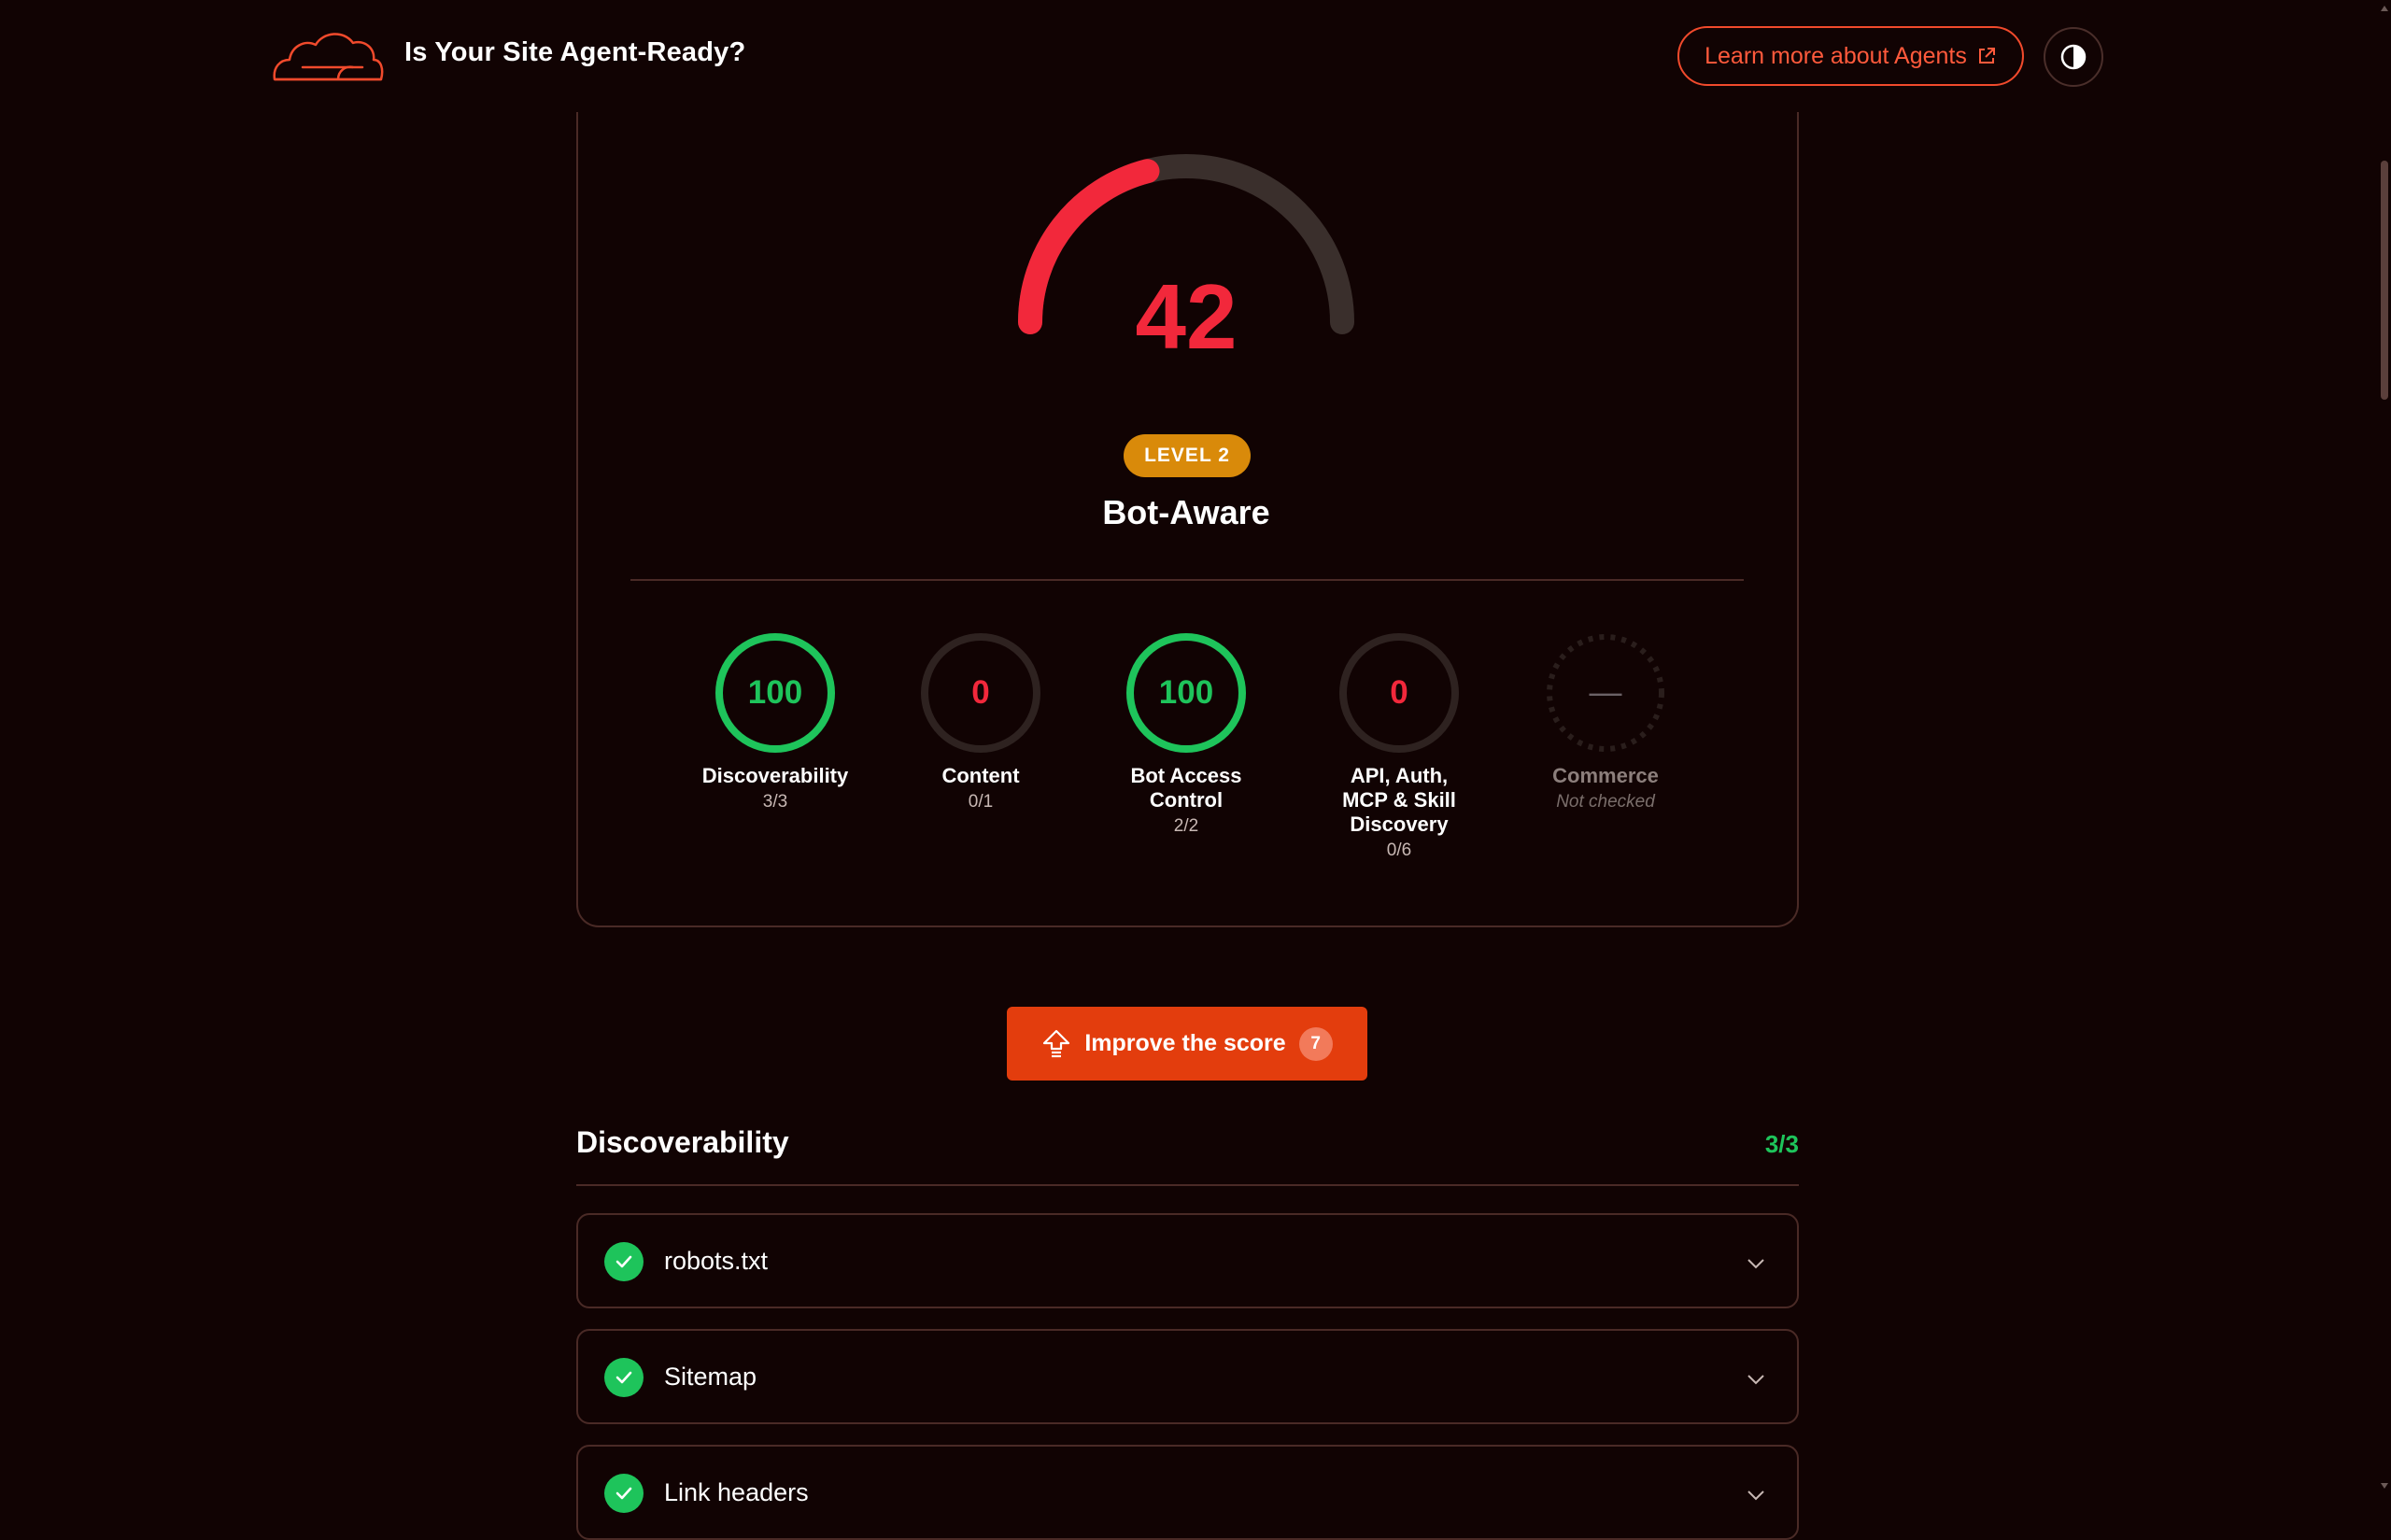 Image resolution: width=2391 pixels, height=1540 pixels. Describe the element at coordinates (1056, 1043) in the screenshot. I see `upgrade-arrow-icon` at that location.